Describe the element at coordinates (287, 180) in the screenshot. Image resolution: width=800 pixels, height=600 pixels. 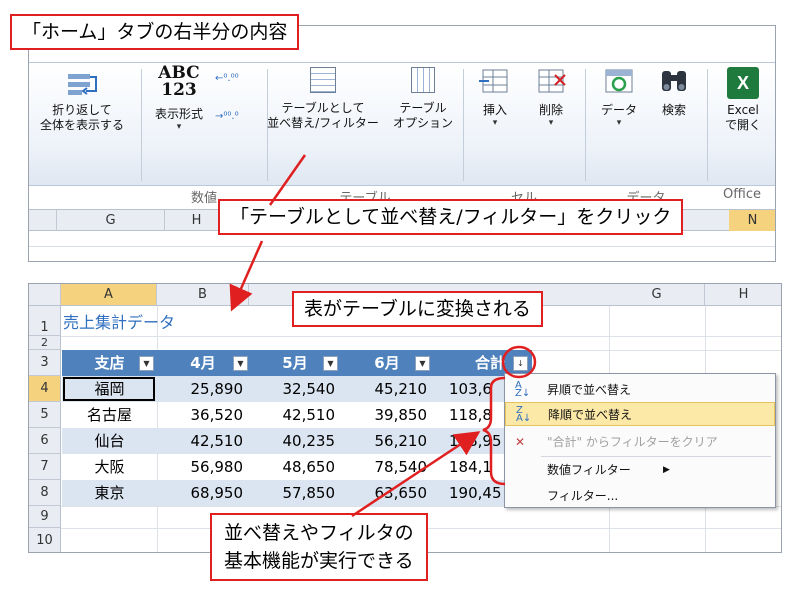
I see `arrow-to-table-button` at that location.